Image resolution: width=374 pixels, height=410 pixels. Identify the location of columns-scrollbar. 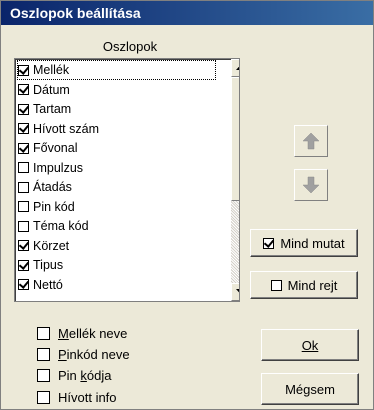
(235, 180).